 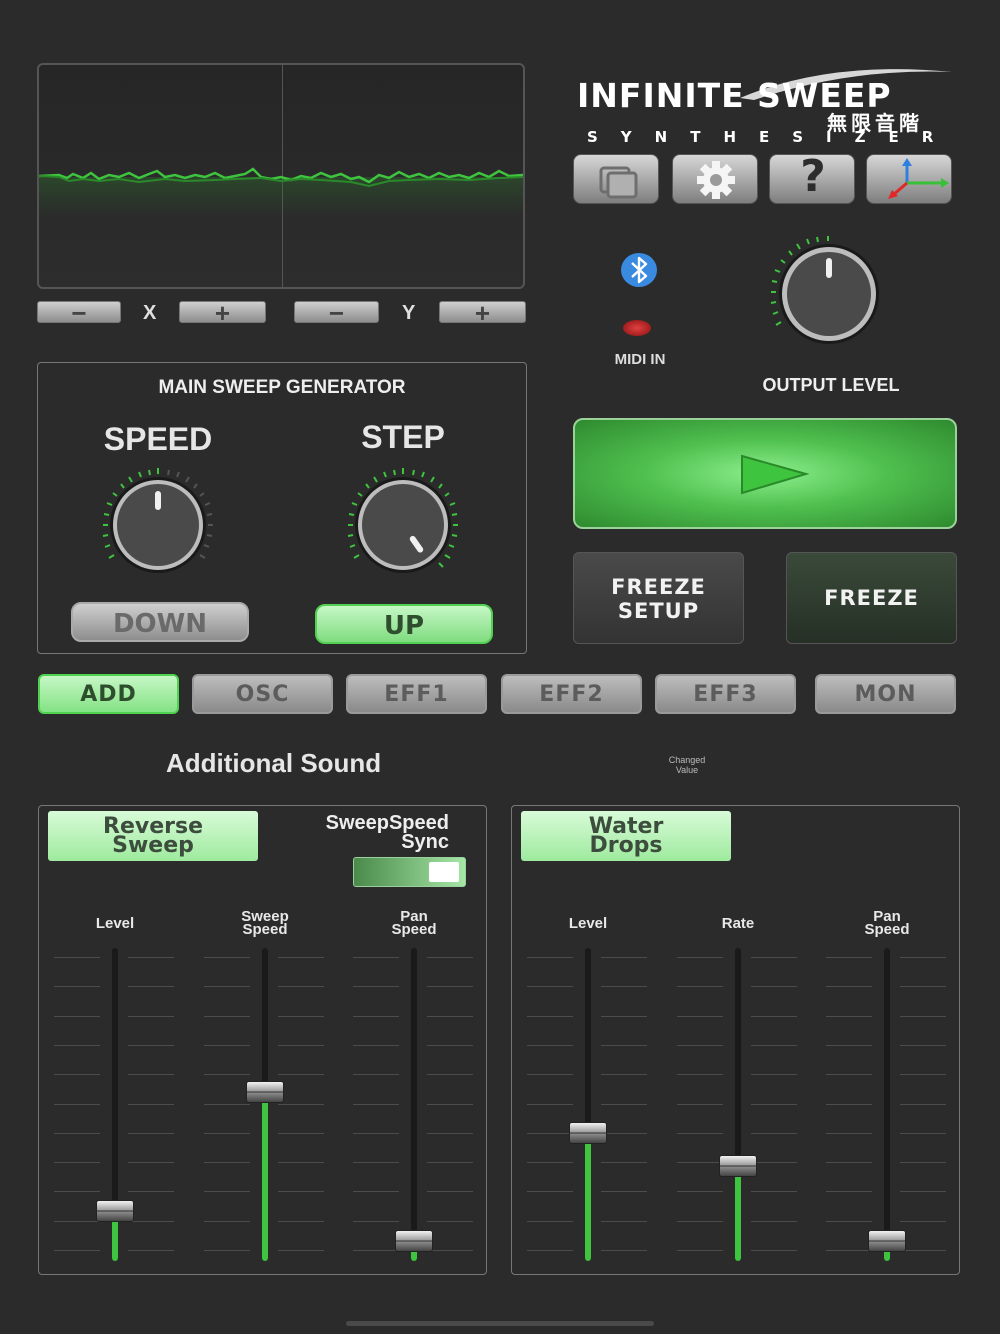 What do you see at coordinates (274, 763) in the screenshot?
I see `section-title: Additional Sound` at bounding box center [274, 763].